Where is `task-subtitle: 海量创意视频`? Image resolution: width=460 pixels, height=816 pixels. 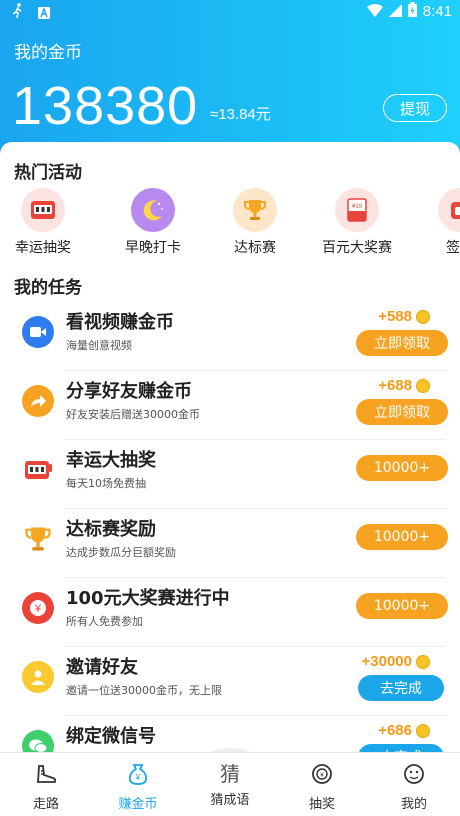
task-subtitle: 海量创意视频 is located at coordinates (99, 345).